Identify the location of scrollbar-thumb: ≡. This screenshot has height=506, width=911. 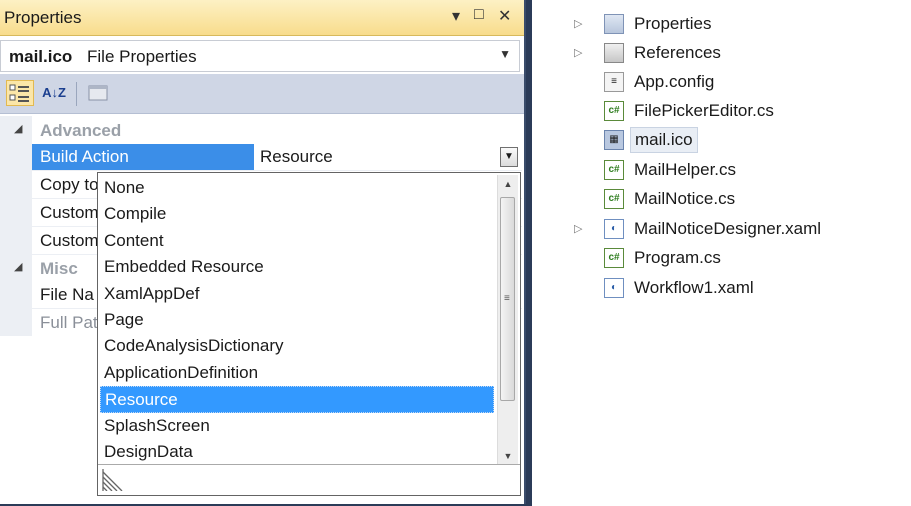
(507, 299).